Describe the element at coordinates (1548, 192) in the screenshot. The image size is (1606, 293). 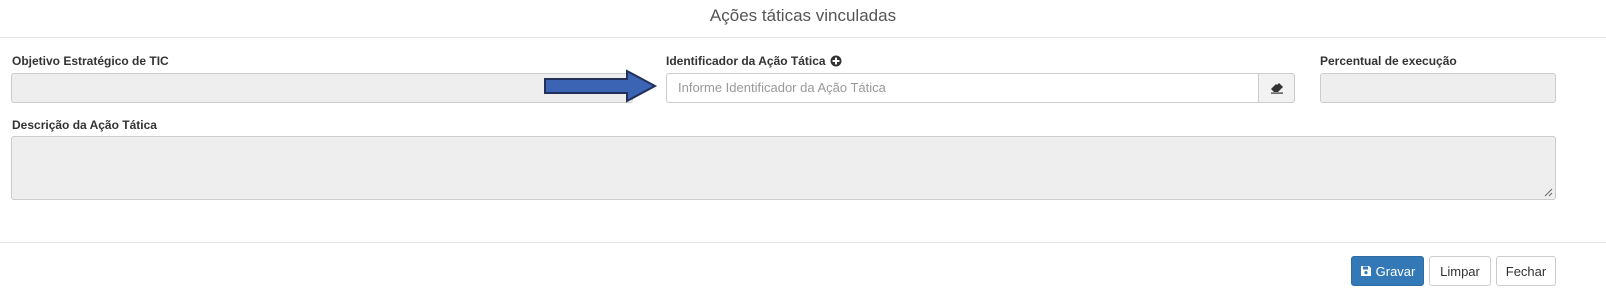
I see `resize-grip-icon` at that location.